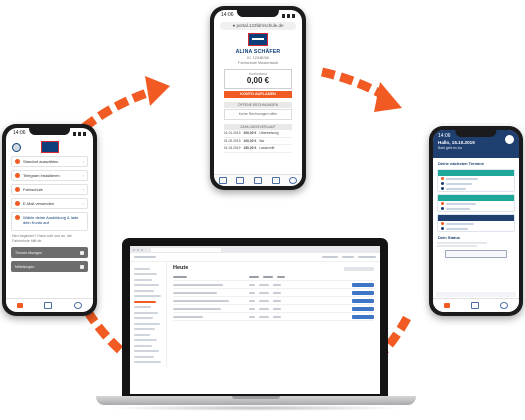  I want to click on bookmarks-icon, so click(275, 180).